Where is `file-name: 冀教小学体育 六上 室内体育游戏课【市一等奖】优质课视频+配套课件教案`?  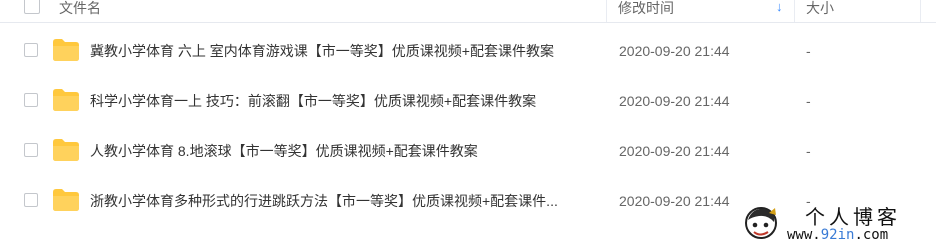
file-name: 冀教小学体育 六上 室内体育游戏课【市一等奖】优质课视频+配套课件教案 is located at coordinates (322, 51).